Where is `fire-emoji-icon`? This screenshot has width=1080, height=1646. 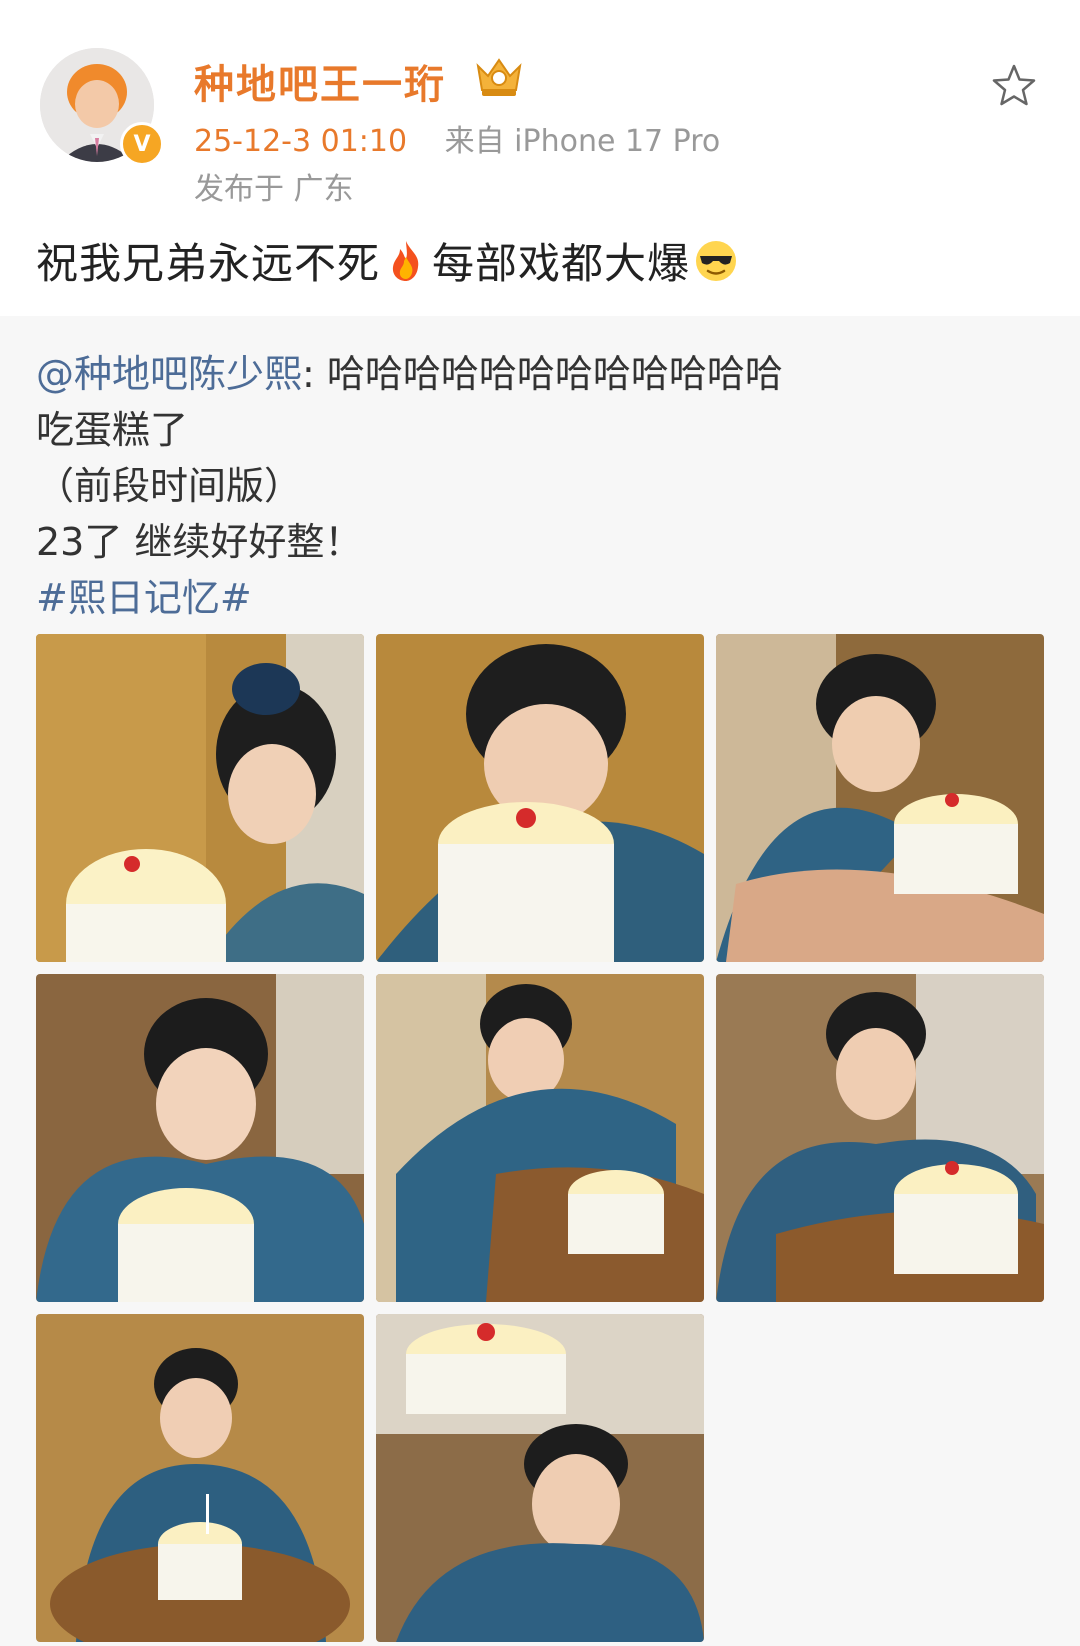
fire-emoji-icon is located at coordinates (405, 260).